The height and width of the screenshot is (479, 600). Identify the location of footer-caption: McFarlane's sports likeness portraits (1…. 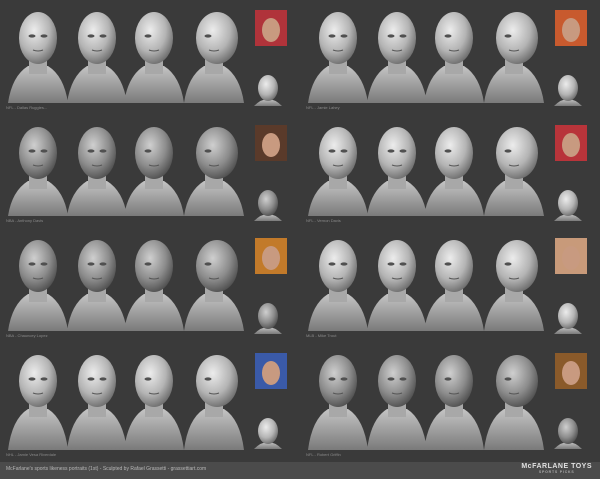
(106, 469).